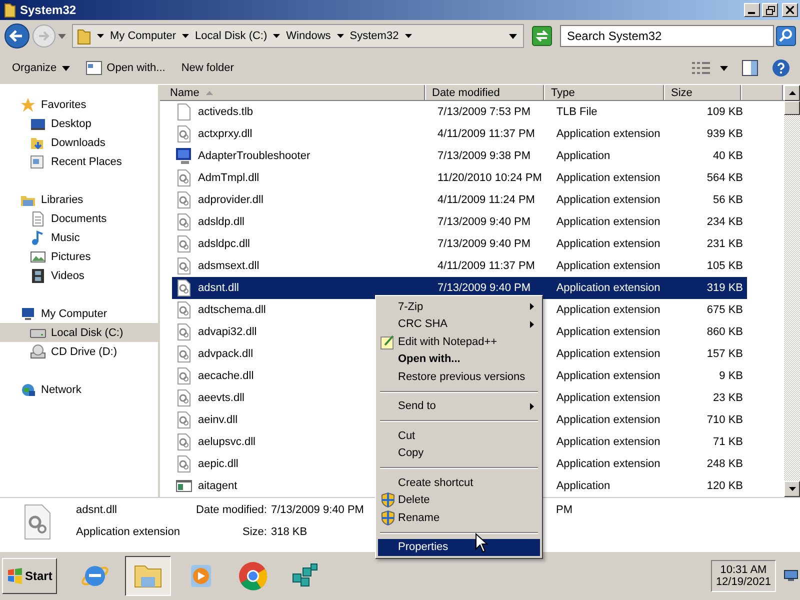 This screenshot has width=800, height=600. I want to click on sidebar-item: My Computer, so click(79, 313).